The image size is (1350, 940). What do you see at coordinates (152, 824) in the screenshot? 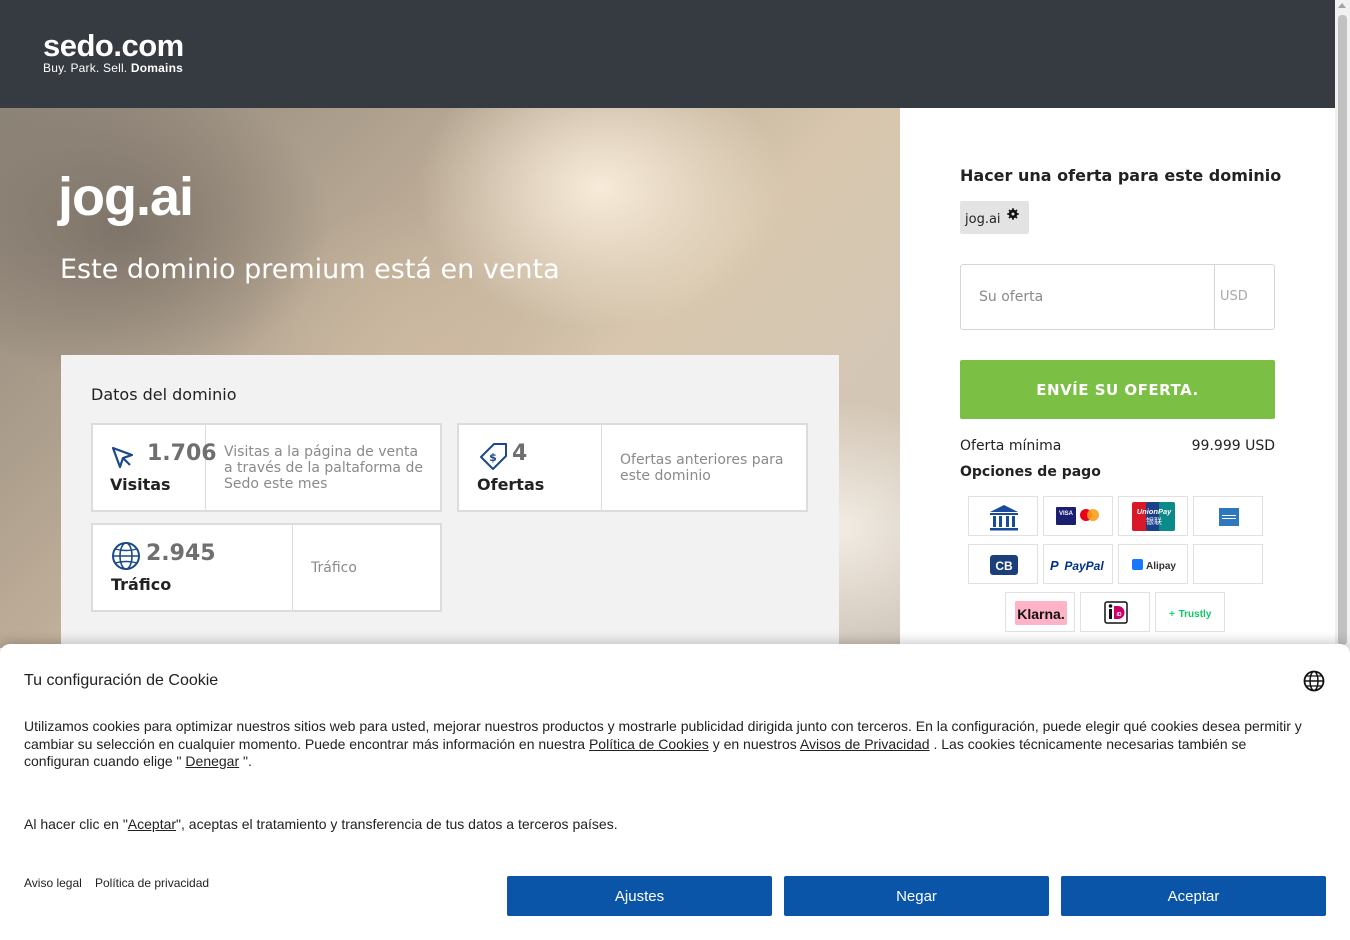
I see `accept-link: Aceptar` at bounding box center [152, 824].